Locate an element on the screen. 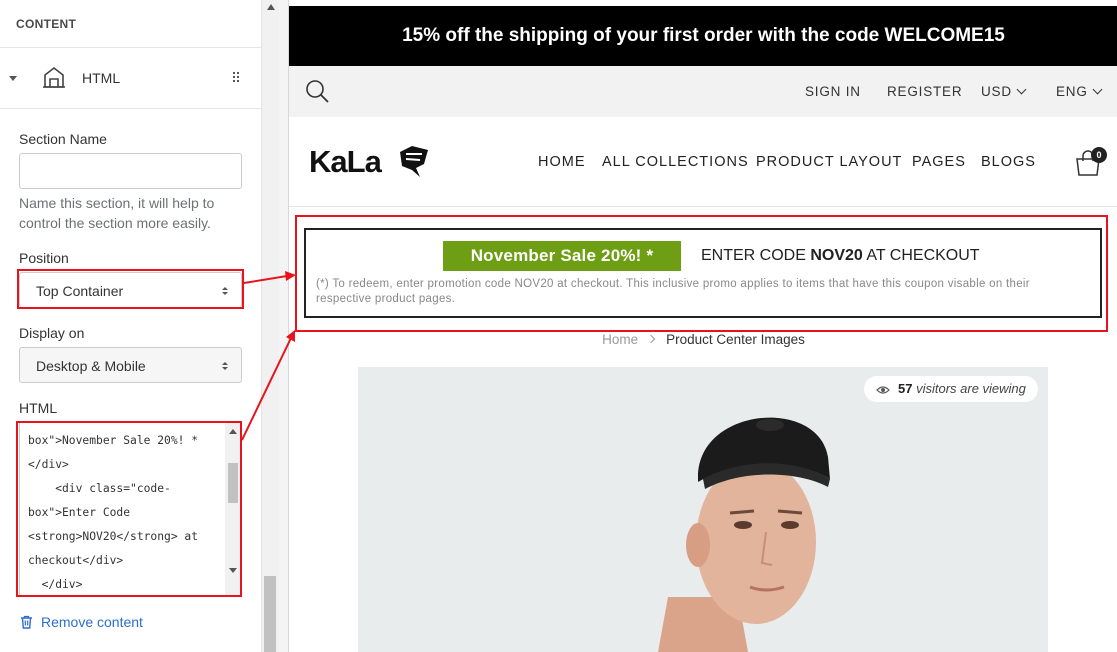  currency-dropdown: USD is located at coordinates (1004, 91).